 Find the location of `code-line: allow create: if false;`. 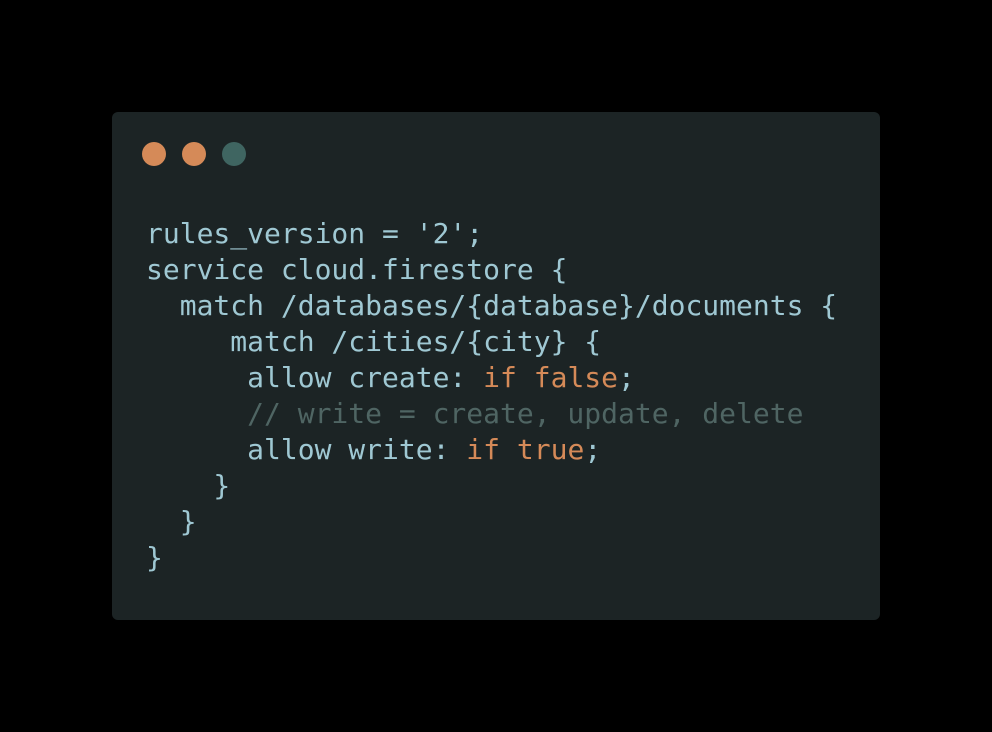

code-line: allow create: if false; is located at coordinates (491, 378).